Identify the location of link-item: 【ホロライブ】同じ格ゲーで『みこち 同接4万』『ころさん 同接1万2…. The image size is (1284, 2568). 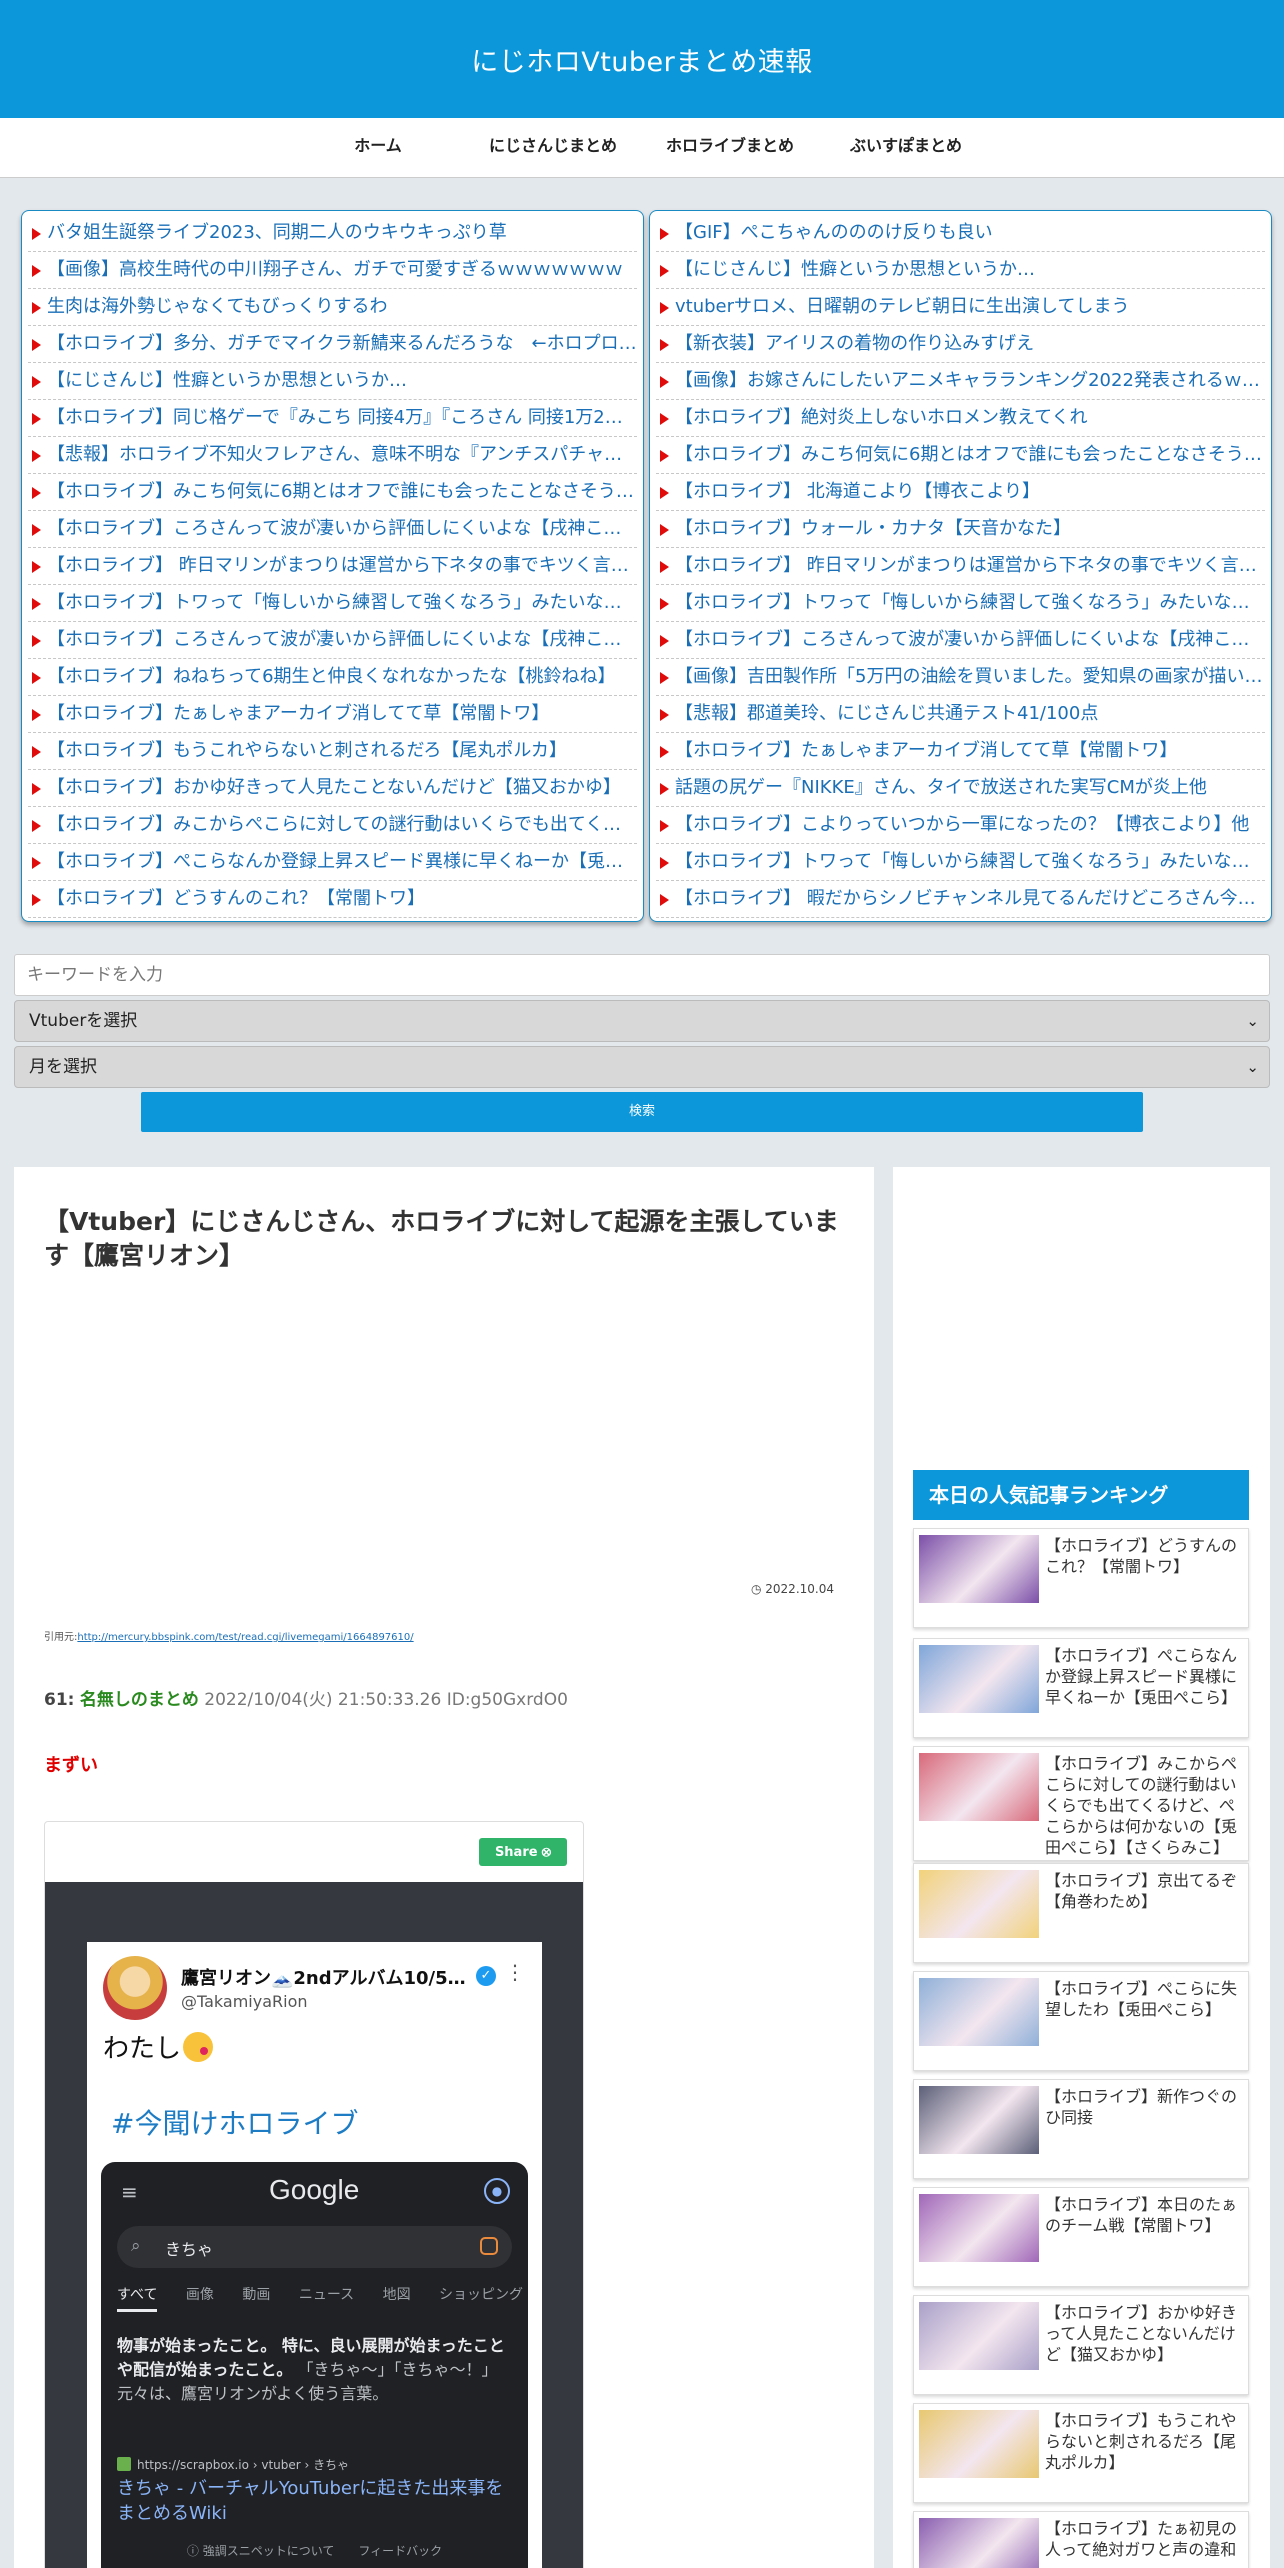
(332, 418).